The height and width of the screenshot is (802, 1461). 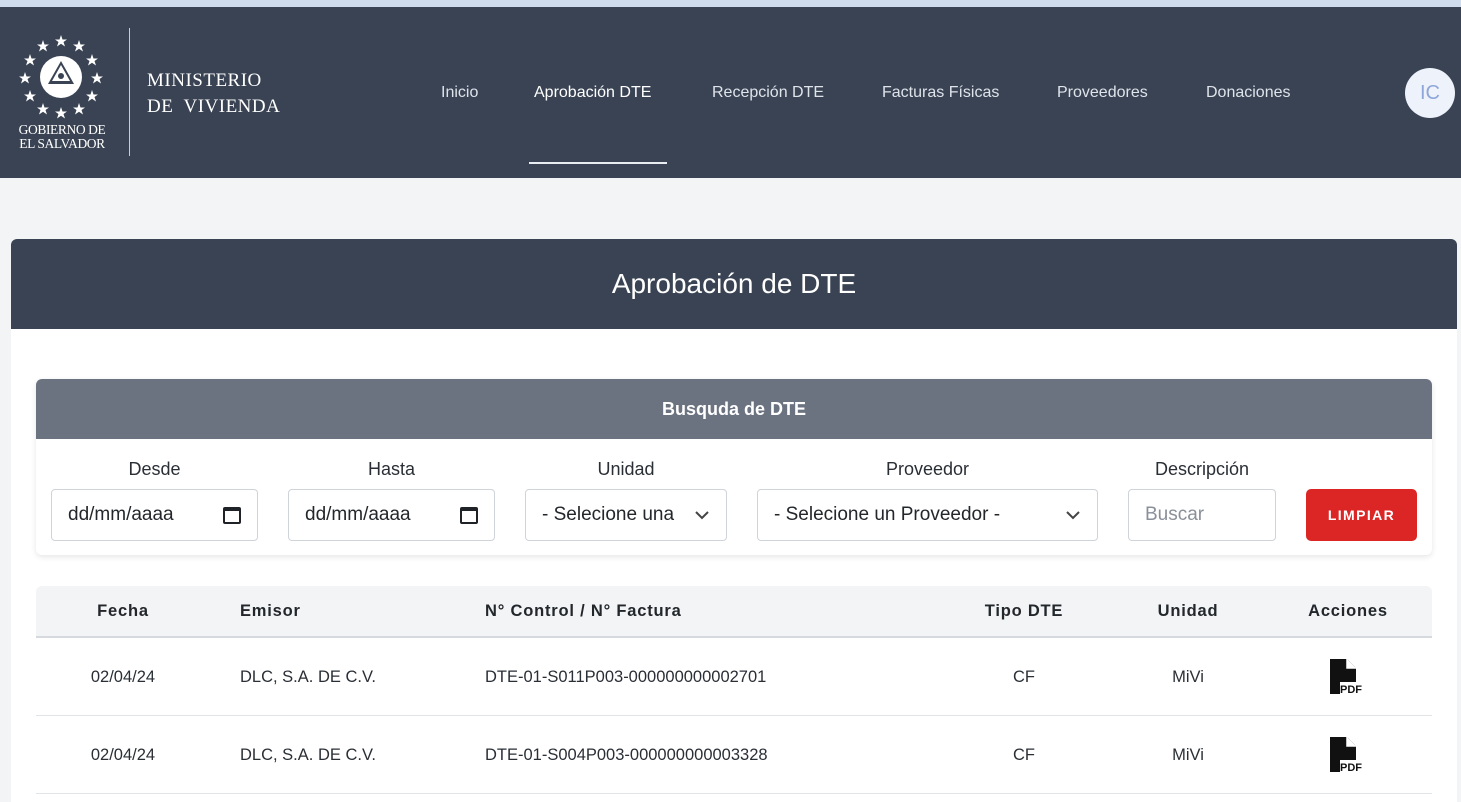 I want to click on desde-label: Desde, so click(x=154, y=469).